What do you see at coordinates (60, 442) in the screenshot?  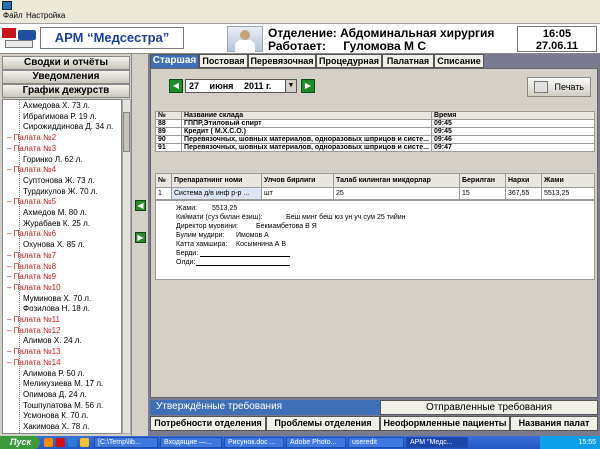 I see `opera-icon` at bounding box center [60, 442].